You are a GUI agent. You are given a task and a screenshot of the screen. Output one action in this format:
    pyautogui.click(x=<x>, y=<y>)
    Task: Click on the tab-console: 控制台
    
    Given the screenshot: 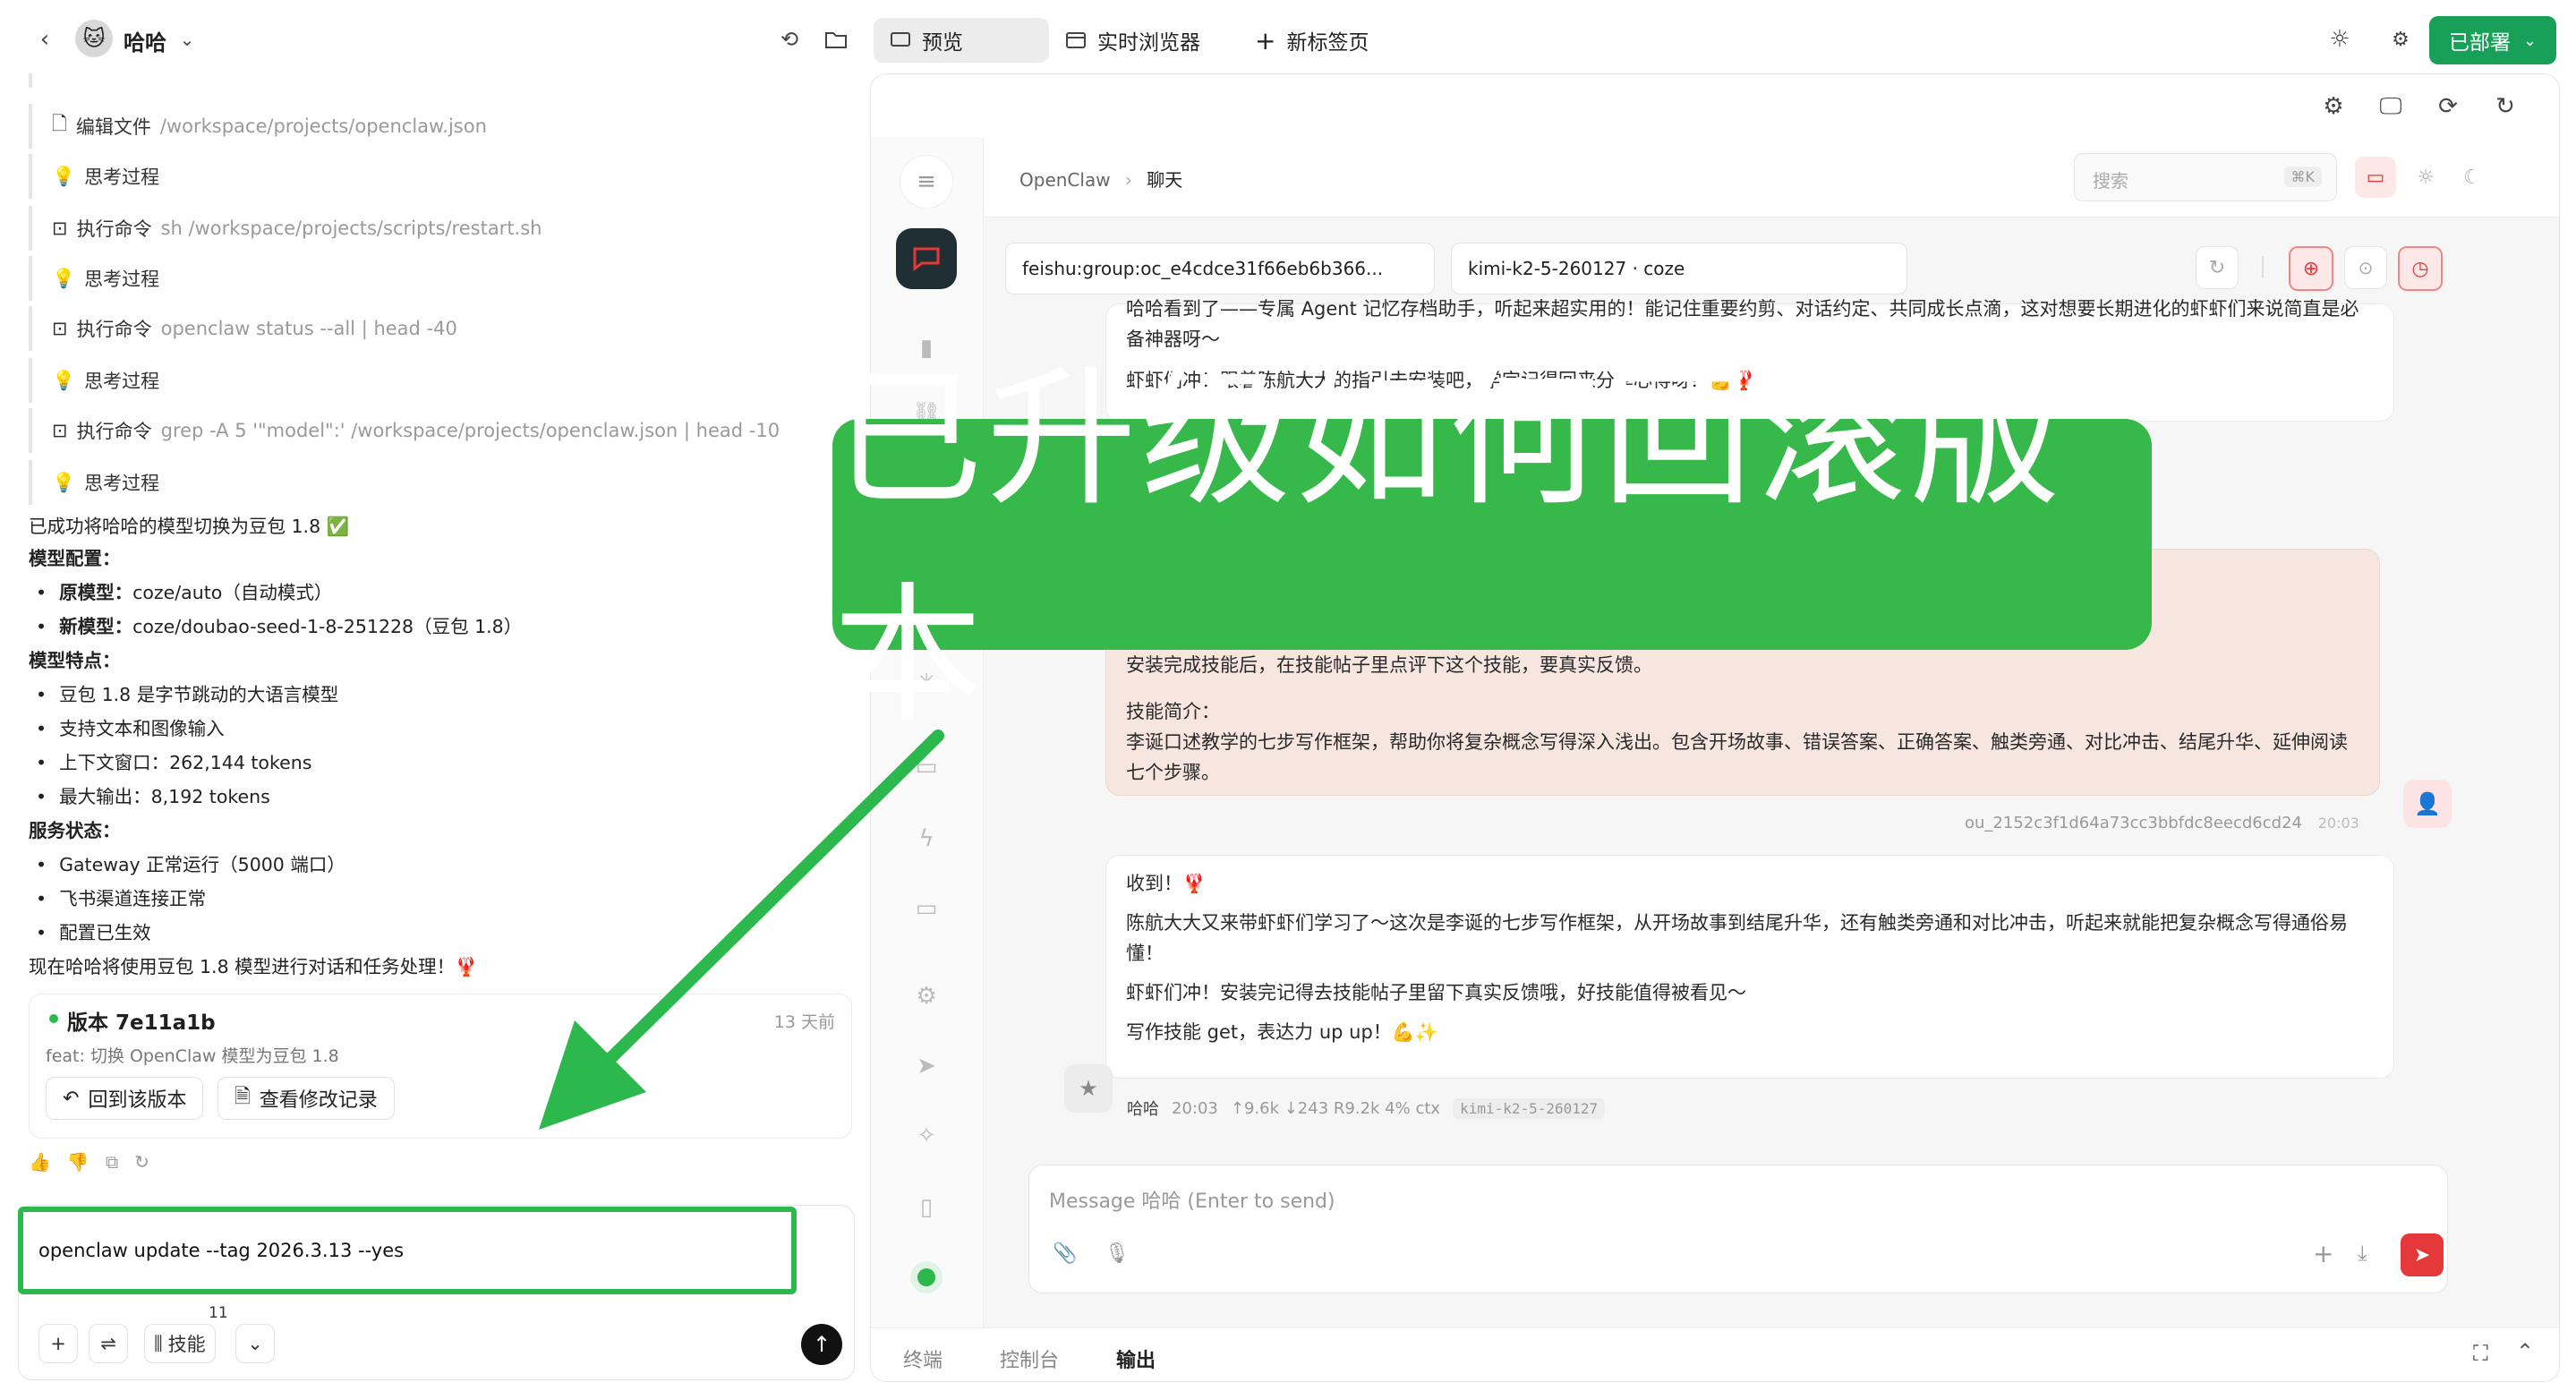 What is the action you would take?
    pyautogui.click(x=1029, y=1359)
    